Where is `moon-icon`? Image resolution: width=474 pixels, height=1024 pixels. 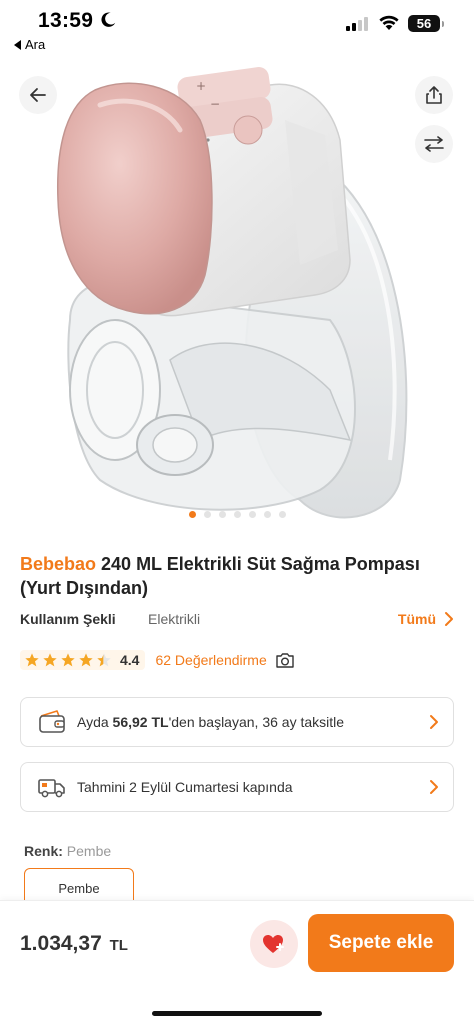 moon-icon is located at coordinates (108, 19).